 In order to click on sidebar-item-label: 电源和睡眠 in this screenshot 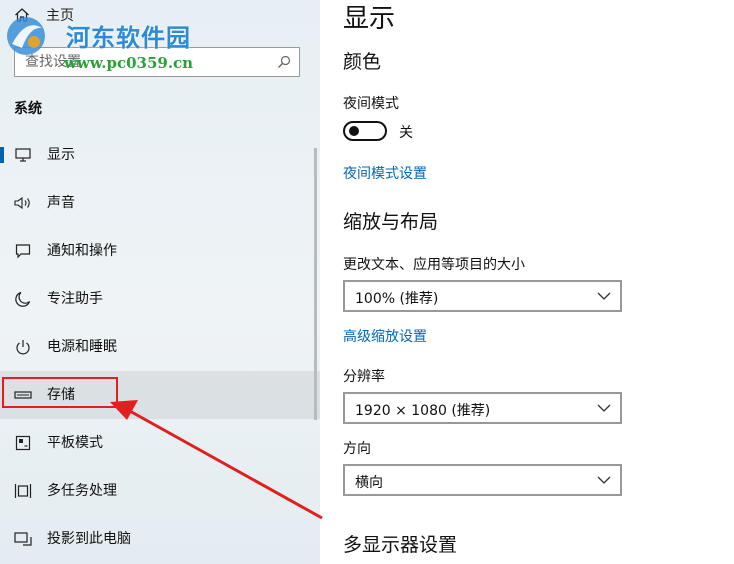, I will do `click(82, 347)`.